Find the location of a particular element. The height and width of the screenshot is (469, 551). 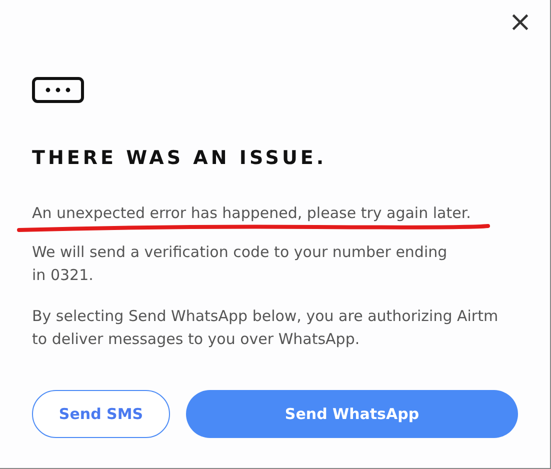

info-paragraph: We will send a verification code to your number ending in 0321. is located at coordinates (240, 264).